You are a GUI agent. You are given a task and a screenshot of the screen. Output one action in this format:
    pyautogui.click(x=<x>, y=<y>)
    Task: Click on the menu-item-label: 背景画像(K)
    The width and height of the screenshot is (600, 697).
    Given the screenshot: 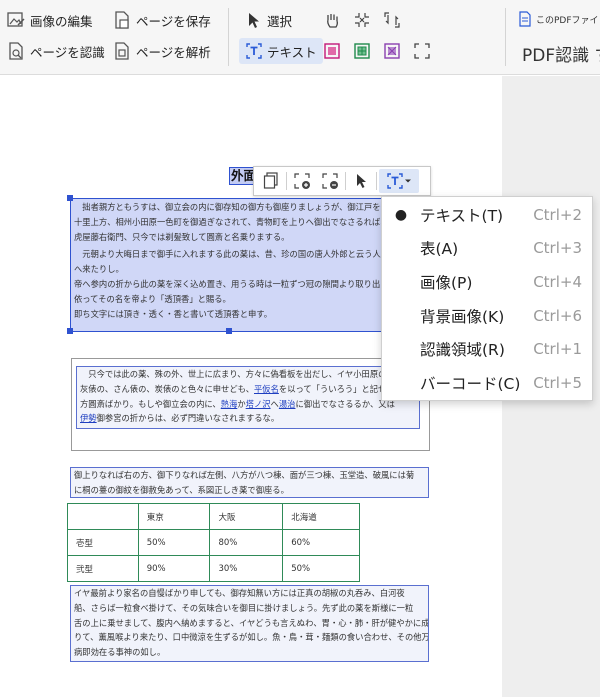 What is the action you would take?
    pyautogui.click(x=462, y=316)
    